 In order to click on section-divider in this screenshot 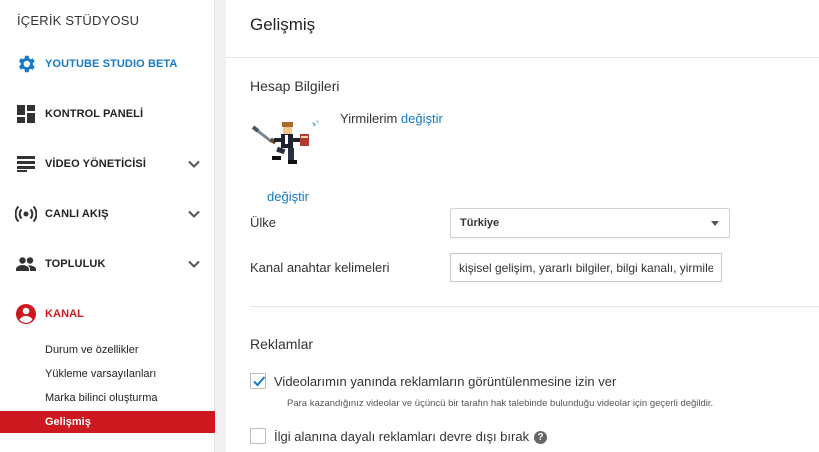, I will do `click(534, 306)`.